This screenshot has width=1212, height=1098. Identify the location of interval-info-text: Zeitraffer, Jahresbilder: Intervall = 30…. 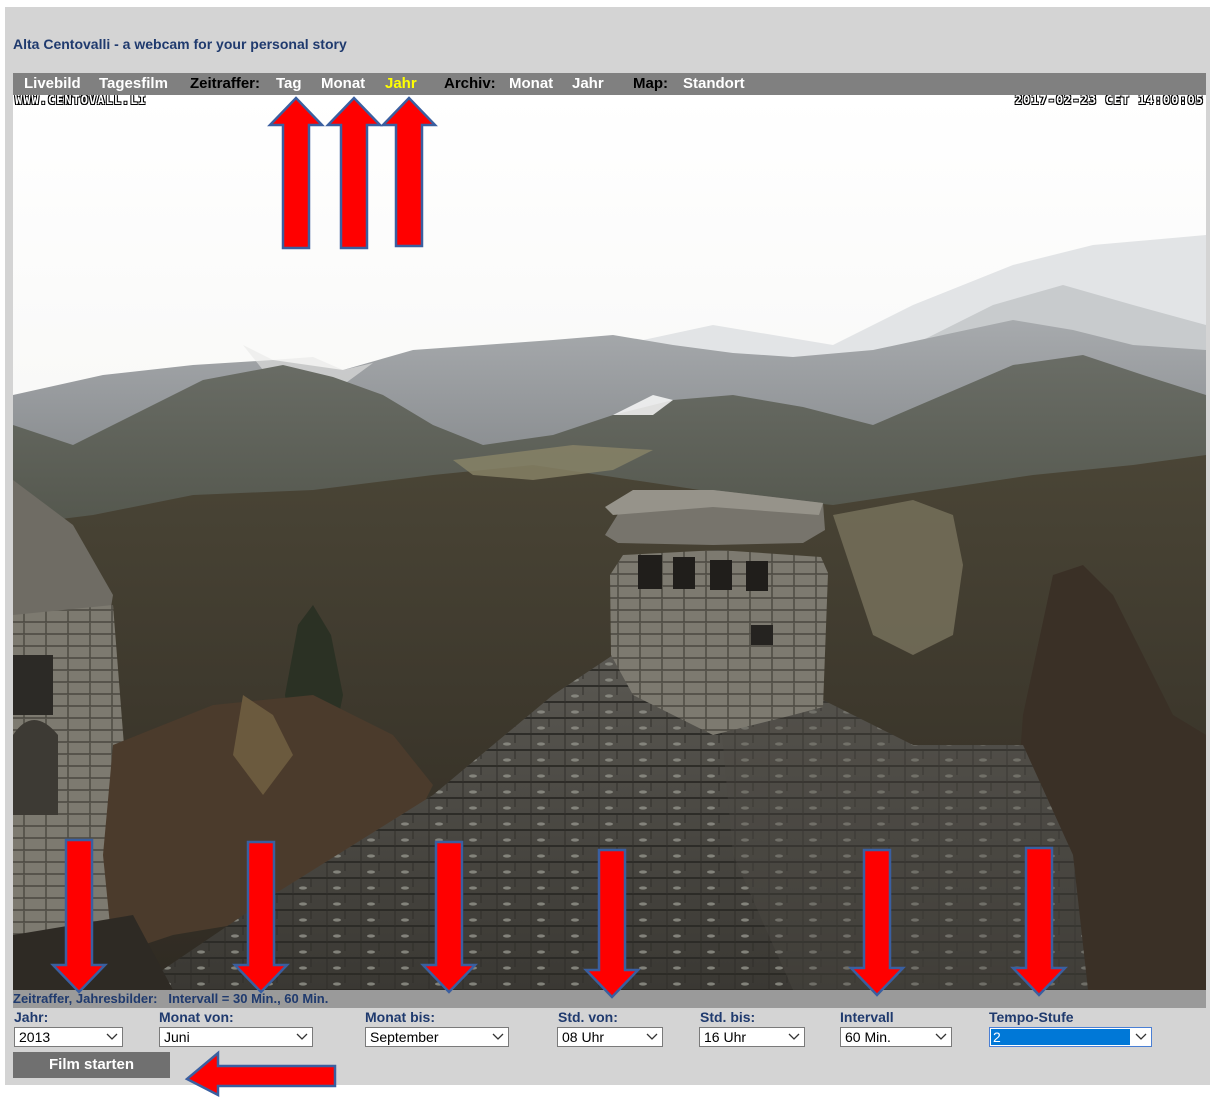
(171, 998).